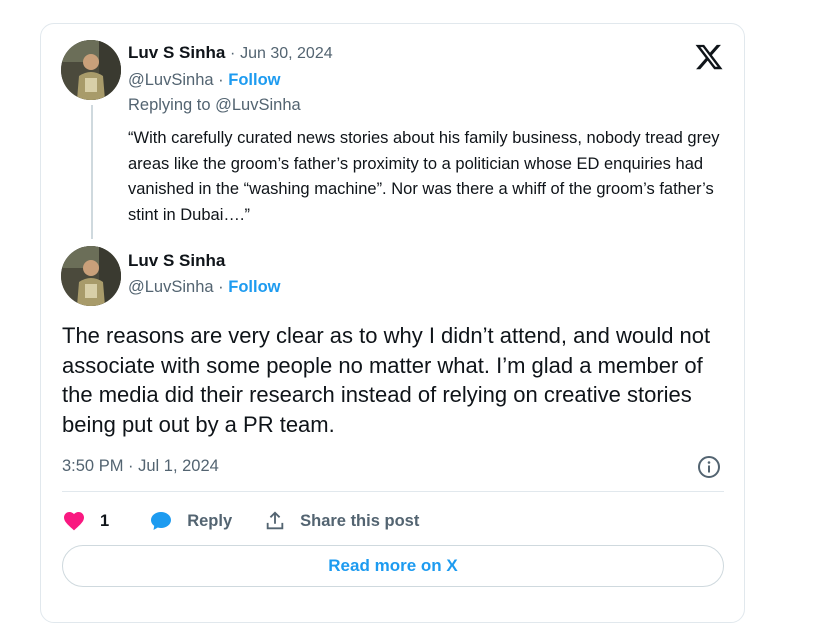 The image size is (827, 623). I want to click on main-handle-sep: ·, so click(221, 287).